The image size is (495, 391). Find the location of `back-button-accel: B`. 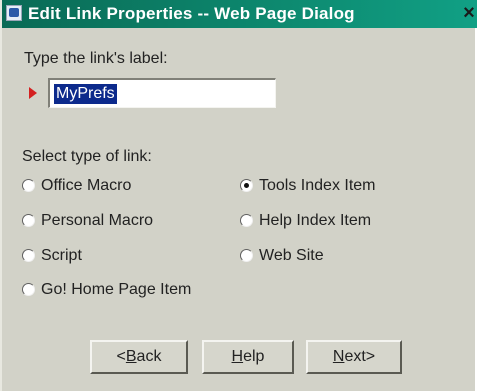

back-button-accel: B is located at coordinates (131, 356).